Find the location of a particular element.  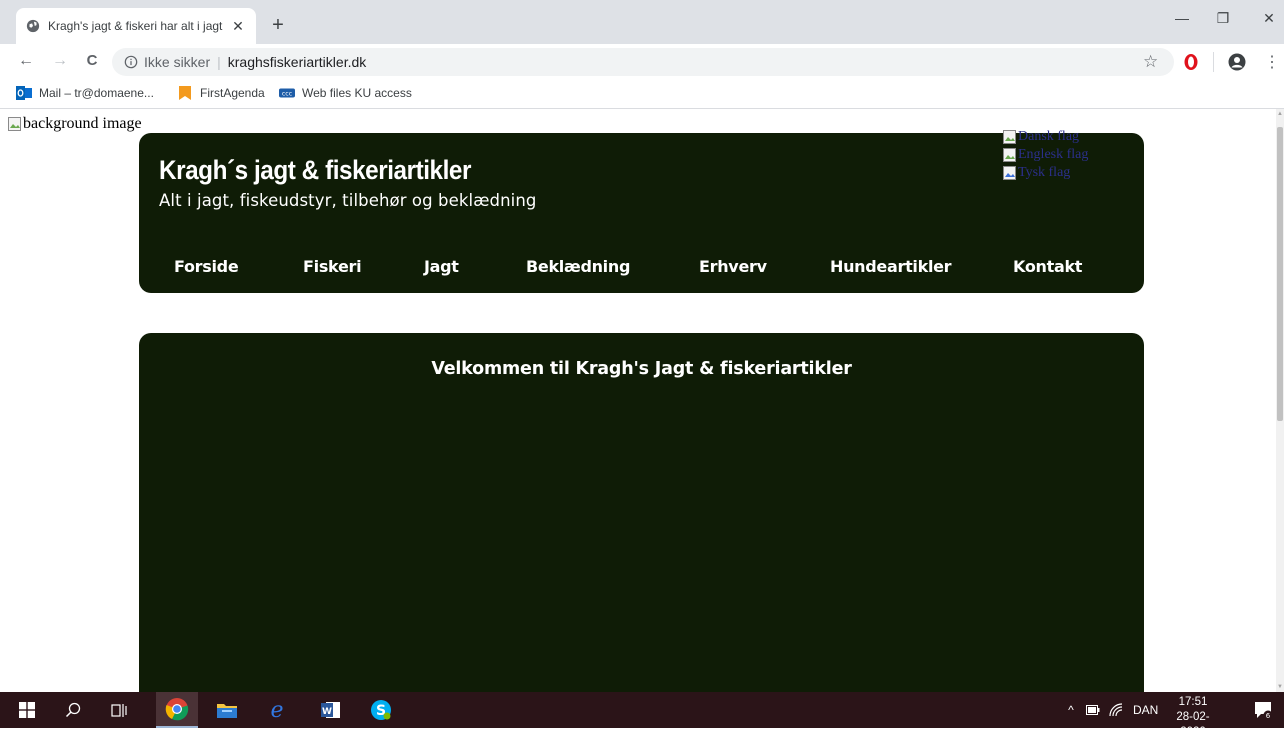

scroll-up-arrow: ▲ is located at coordinates (1280, 114).